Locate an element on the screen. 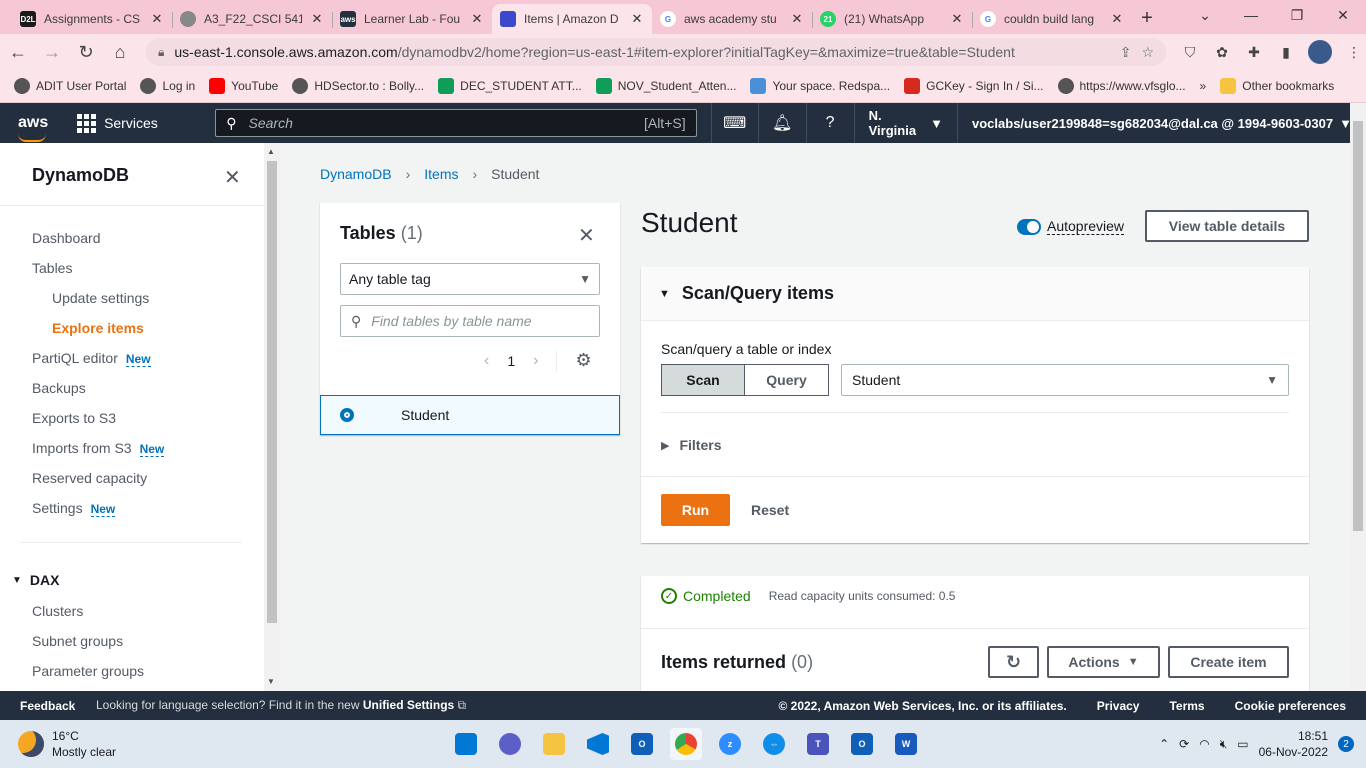 The image size is (1366, 768). bookmark-item: Log in is located at coordinates (167, 86).